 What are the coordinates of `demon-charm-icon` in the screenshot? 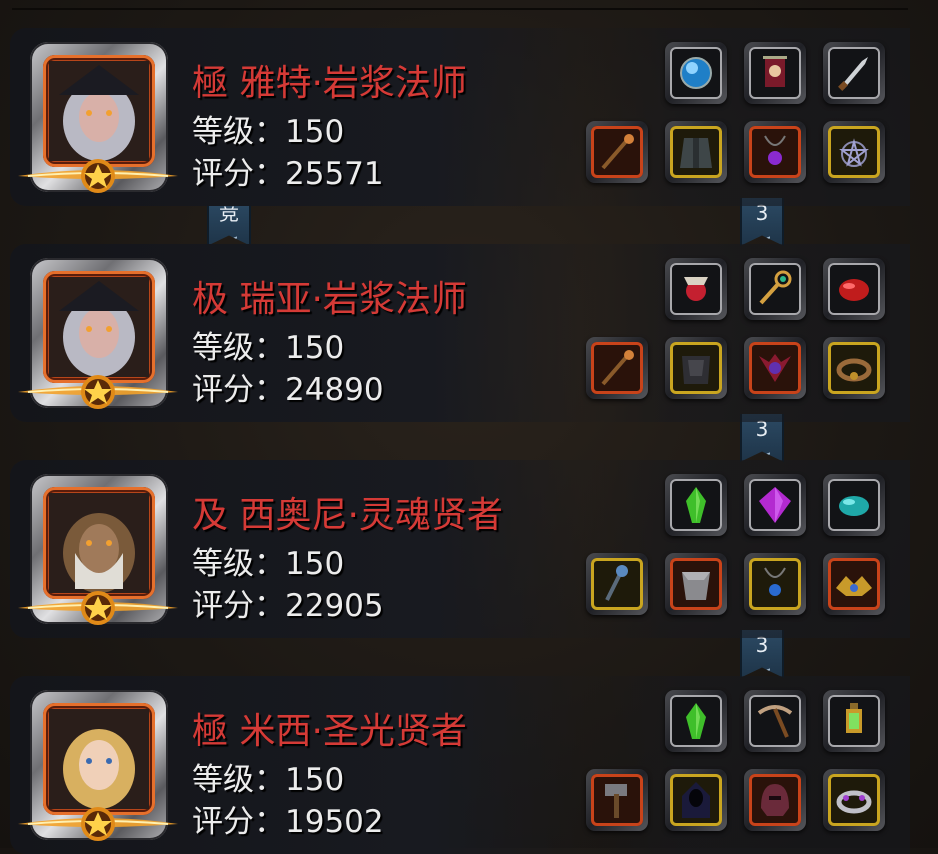 It's located at (775, 368).